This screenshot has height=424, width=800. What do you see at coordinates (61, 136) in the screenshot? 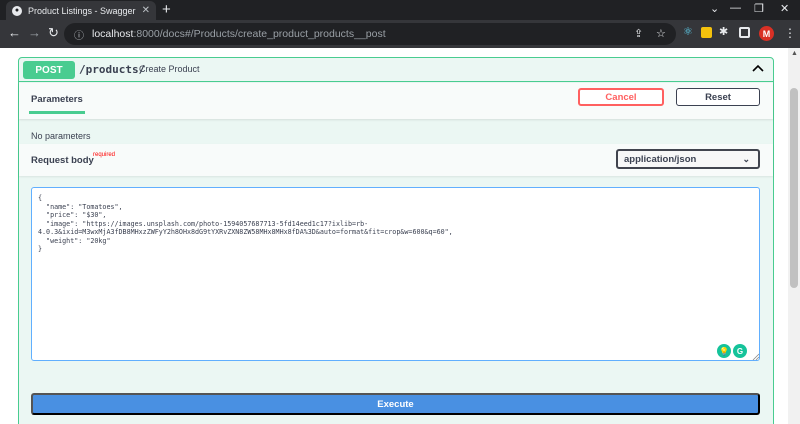
I see `no-parameters-text: No parameters` at bounding box center [61, 136].